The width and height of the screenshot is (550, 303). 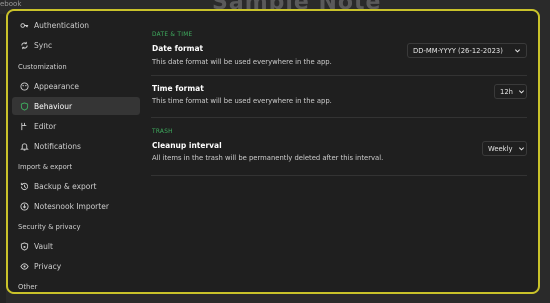 I want to click on sidebar-item-label: Vault, so click(x=43, y=246).